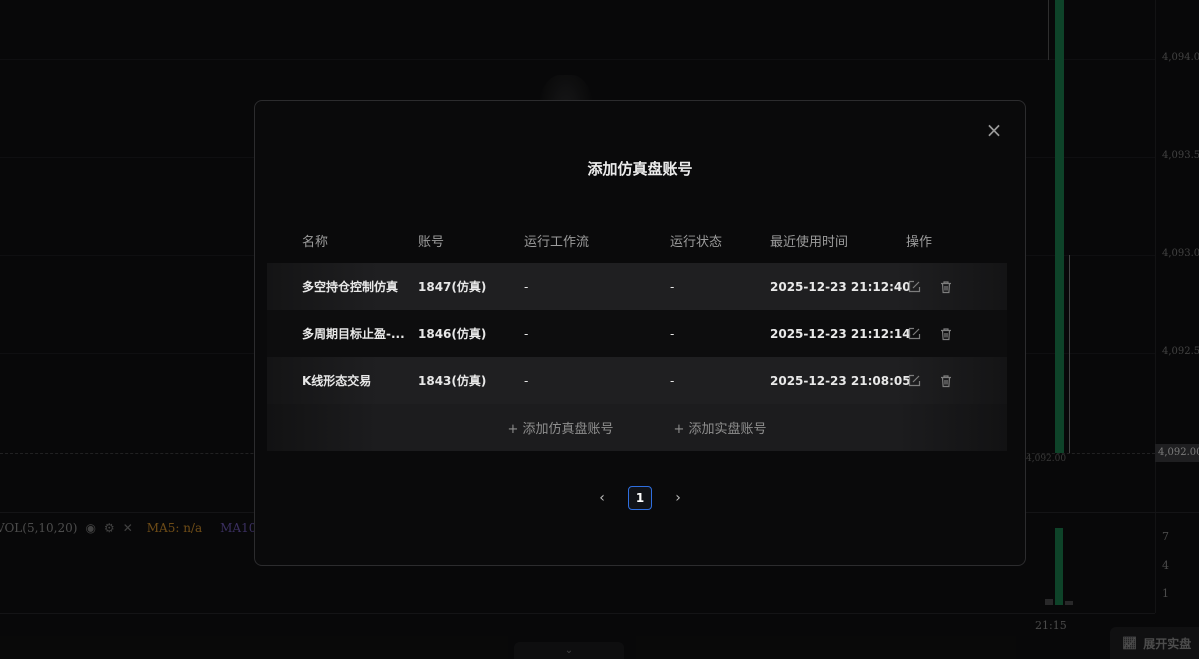 Image resolution: width=1199 pixels, height=659 pixels. Describe the element at coordinates (640, 169) in the screenshot. I see `modal-title: 添加仿真盘账号` at that location.